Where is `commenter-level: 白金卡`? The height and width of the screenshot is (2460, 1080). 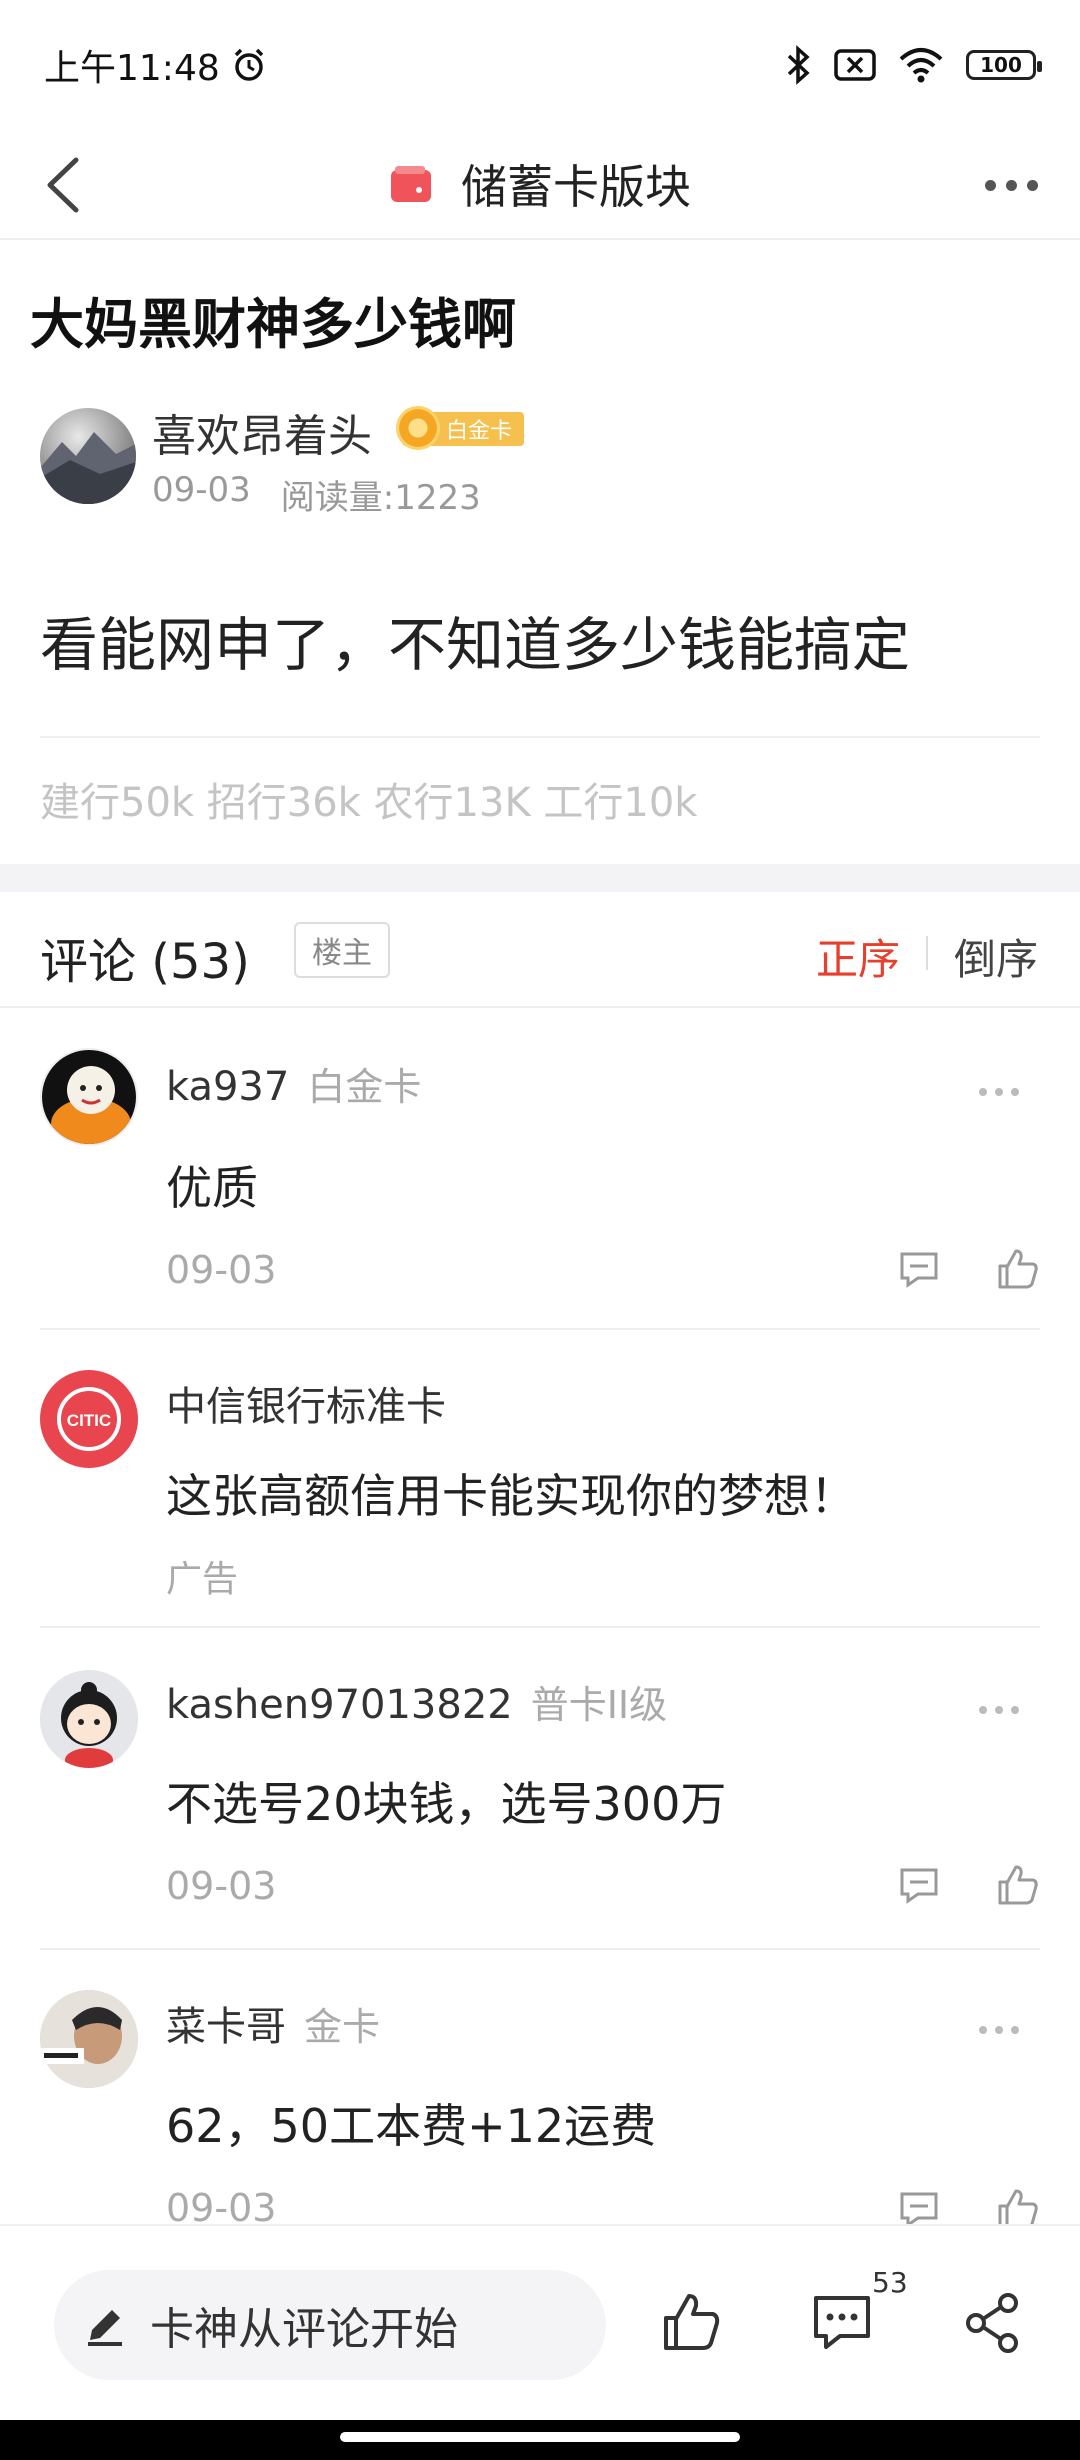 commenter-level: 白金卡 is located at coordinates (364, 1087).